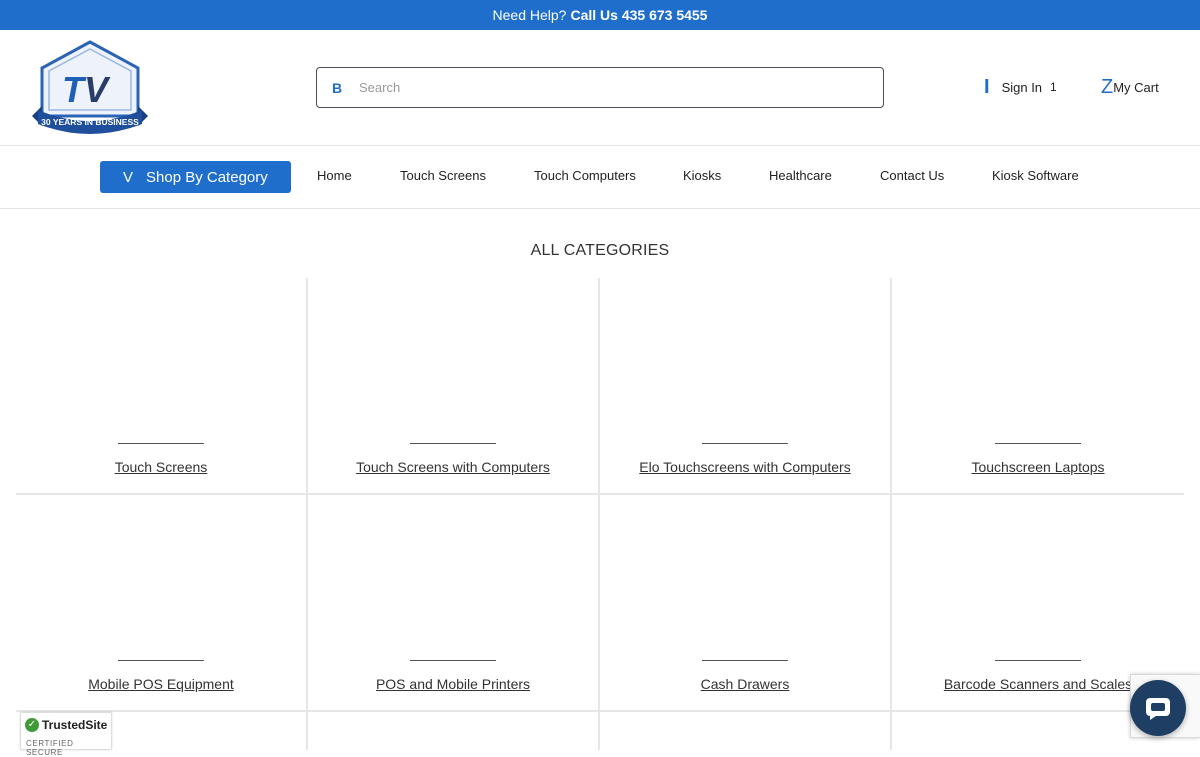 Image resolution: width=1200 pixels, height=757 pixels. Describe the element at coordinates (97, 89) in the screenshot. I see `svg-text: V` at that location.